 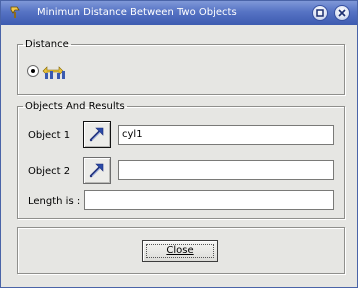 I want to click on close-icon, so click(x=342, y=13).